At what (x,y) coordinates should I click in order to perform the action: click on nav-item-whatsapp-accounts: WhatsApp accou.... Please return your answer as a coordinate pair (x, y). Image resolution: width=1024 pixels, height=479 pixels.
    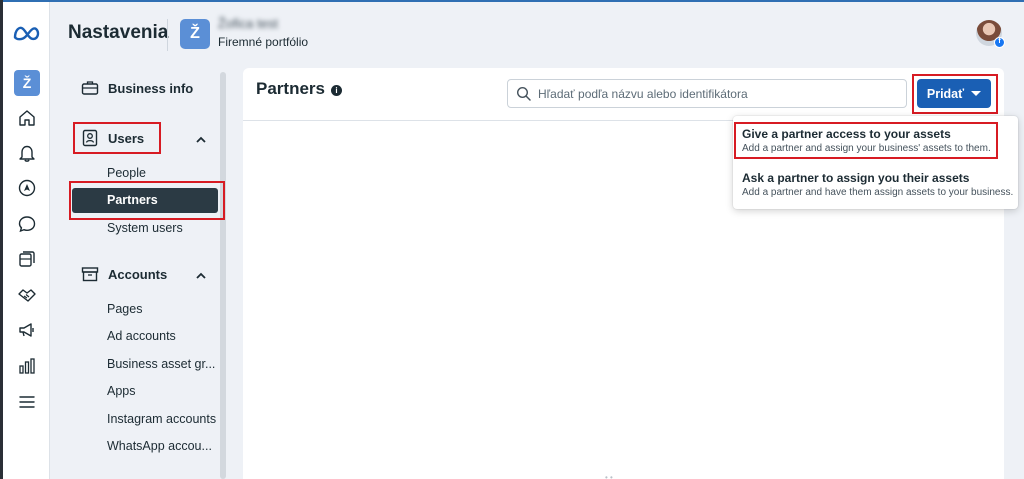
    Looking at the image, I should click on (159, 446).